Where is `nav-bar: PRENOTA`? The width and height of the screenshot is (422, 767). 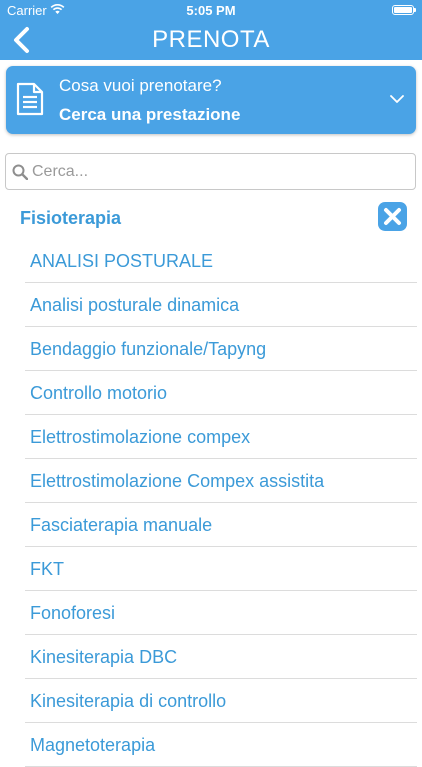 nav-bar: PRENOTA is located at coordinates (211, 40).